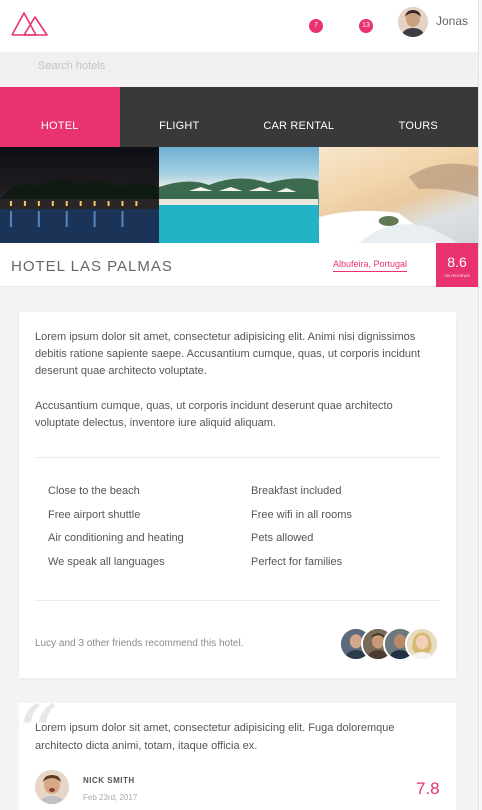  Describe the element at coordinates (480, 405) in the screenshot. I see `scrollbar` at that location.